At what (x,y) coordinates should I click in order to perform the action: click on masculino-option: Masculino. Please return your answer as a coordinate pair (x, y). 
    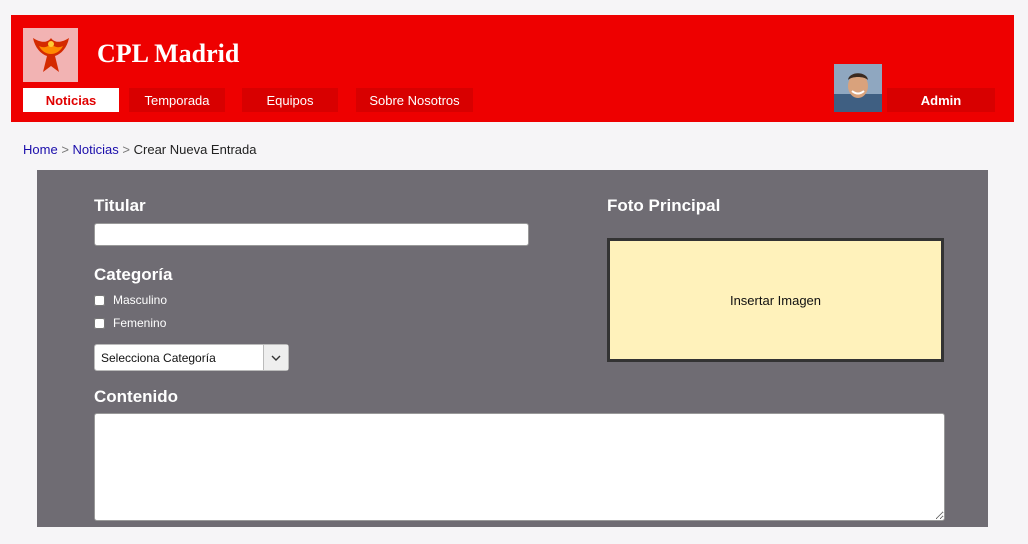
    Looking at the image, I should click on (130, 300).